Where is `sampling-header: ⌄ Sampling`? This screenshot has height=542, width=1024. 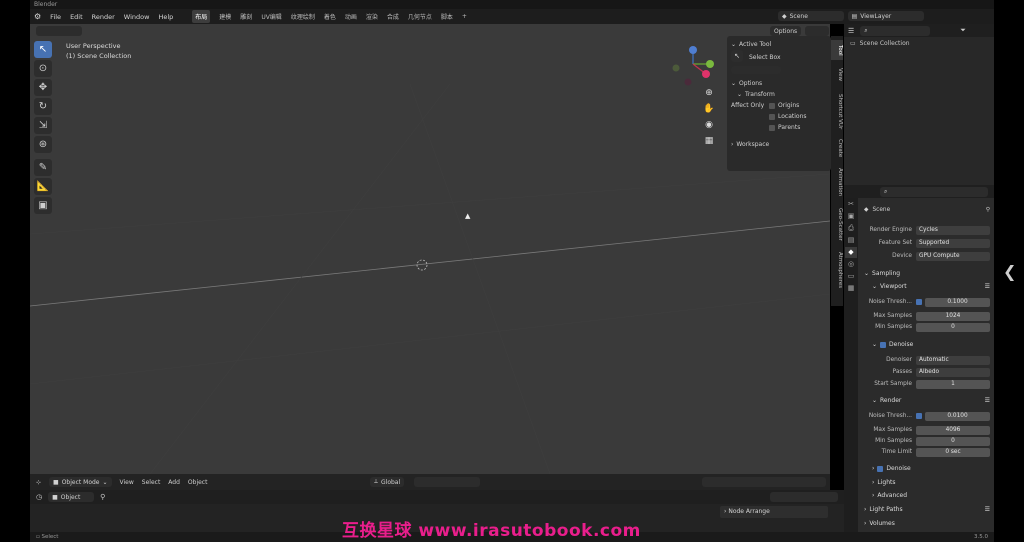
sampling-header: ⌄ Sampling is located at coordinates (927, 273).